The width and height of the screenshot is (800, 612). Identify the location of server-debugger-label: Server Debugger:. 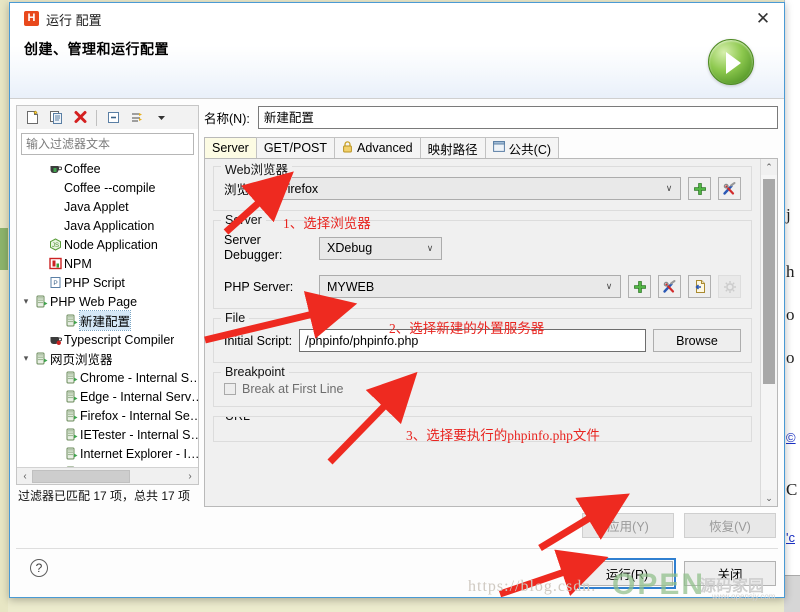
(268, 248).